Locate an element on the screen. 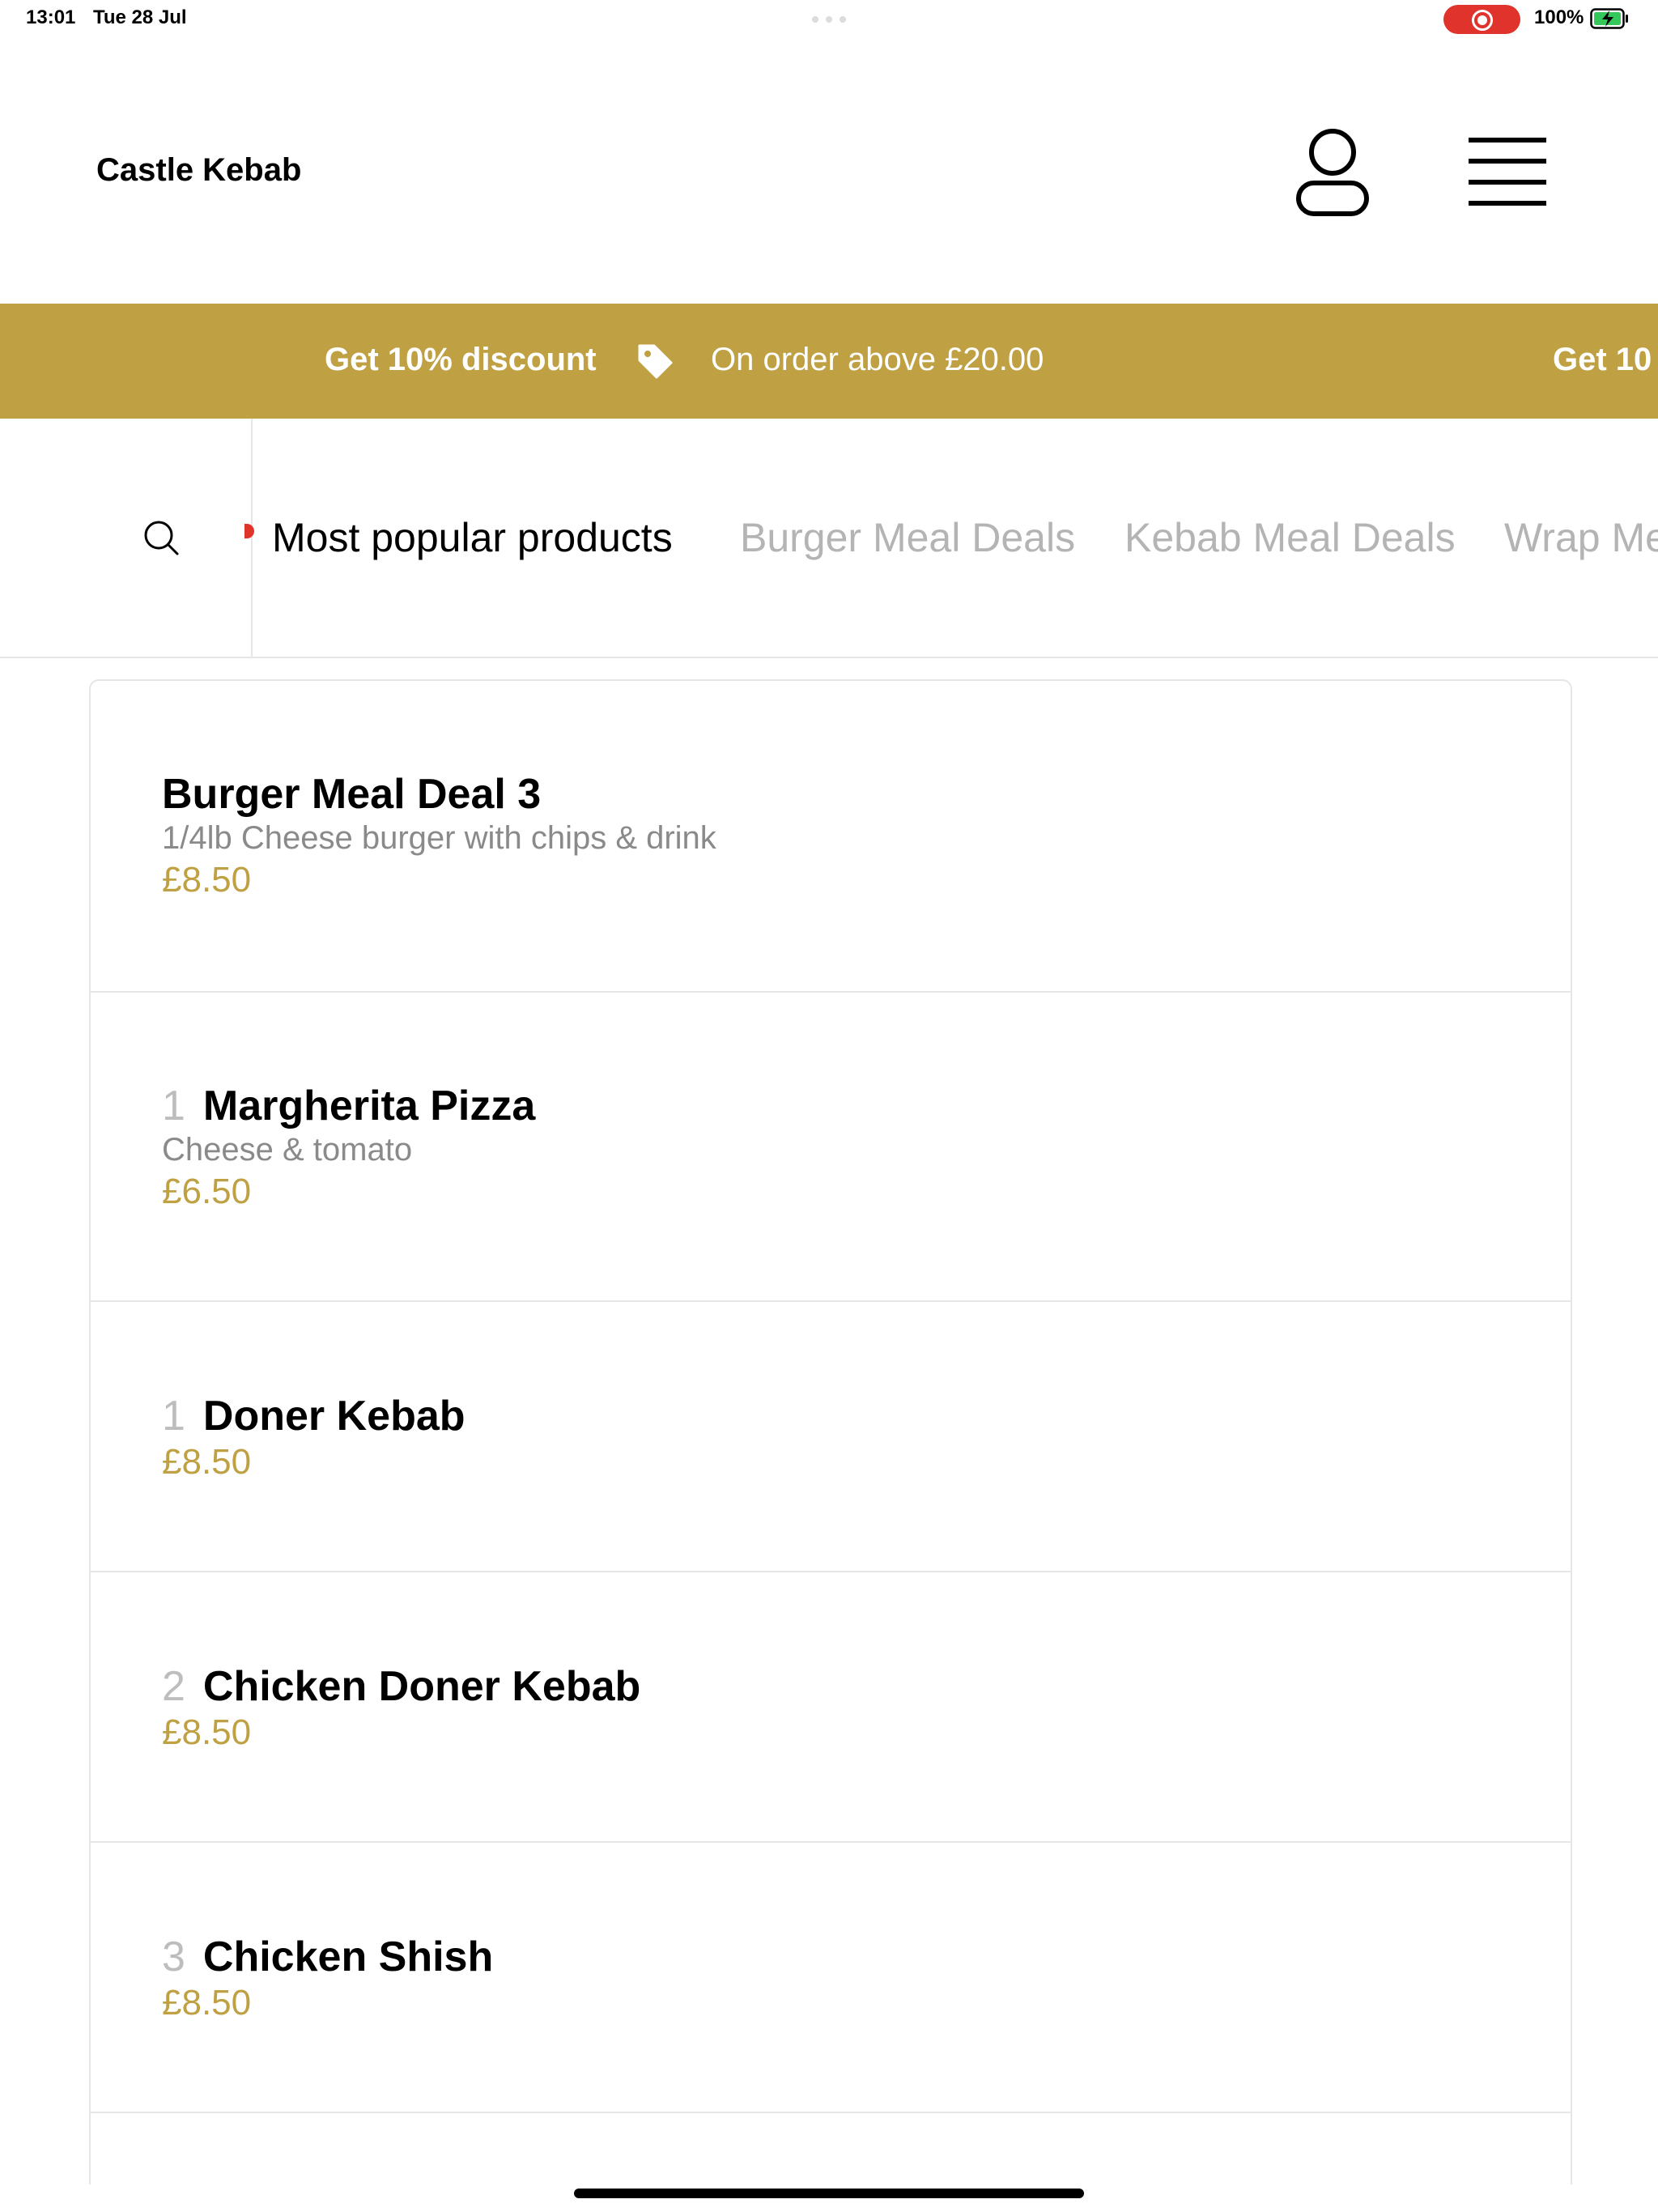  promo-title-repeat: Get 10 is located at coordinates (1602, 360).